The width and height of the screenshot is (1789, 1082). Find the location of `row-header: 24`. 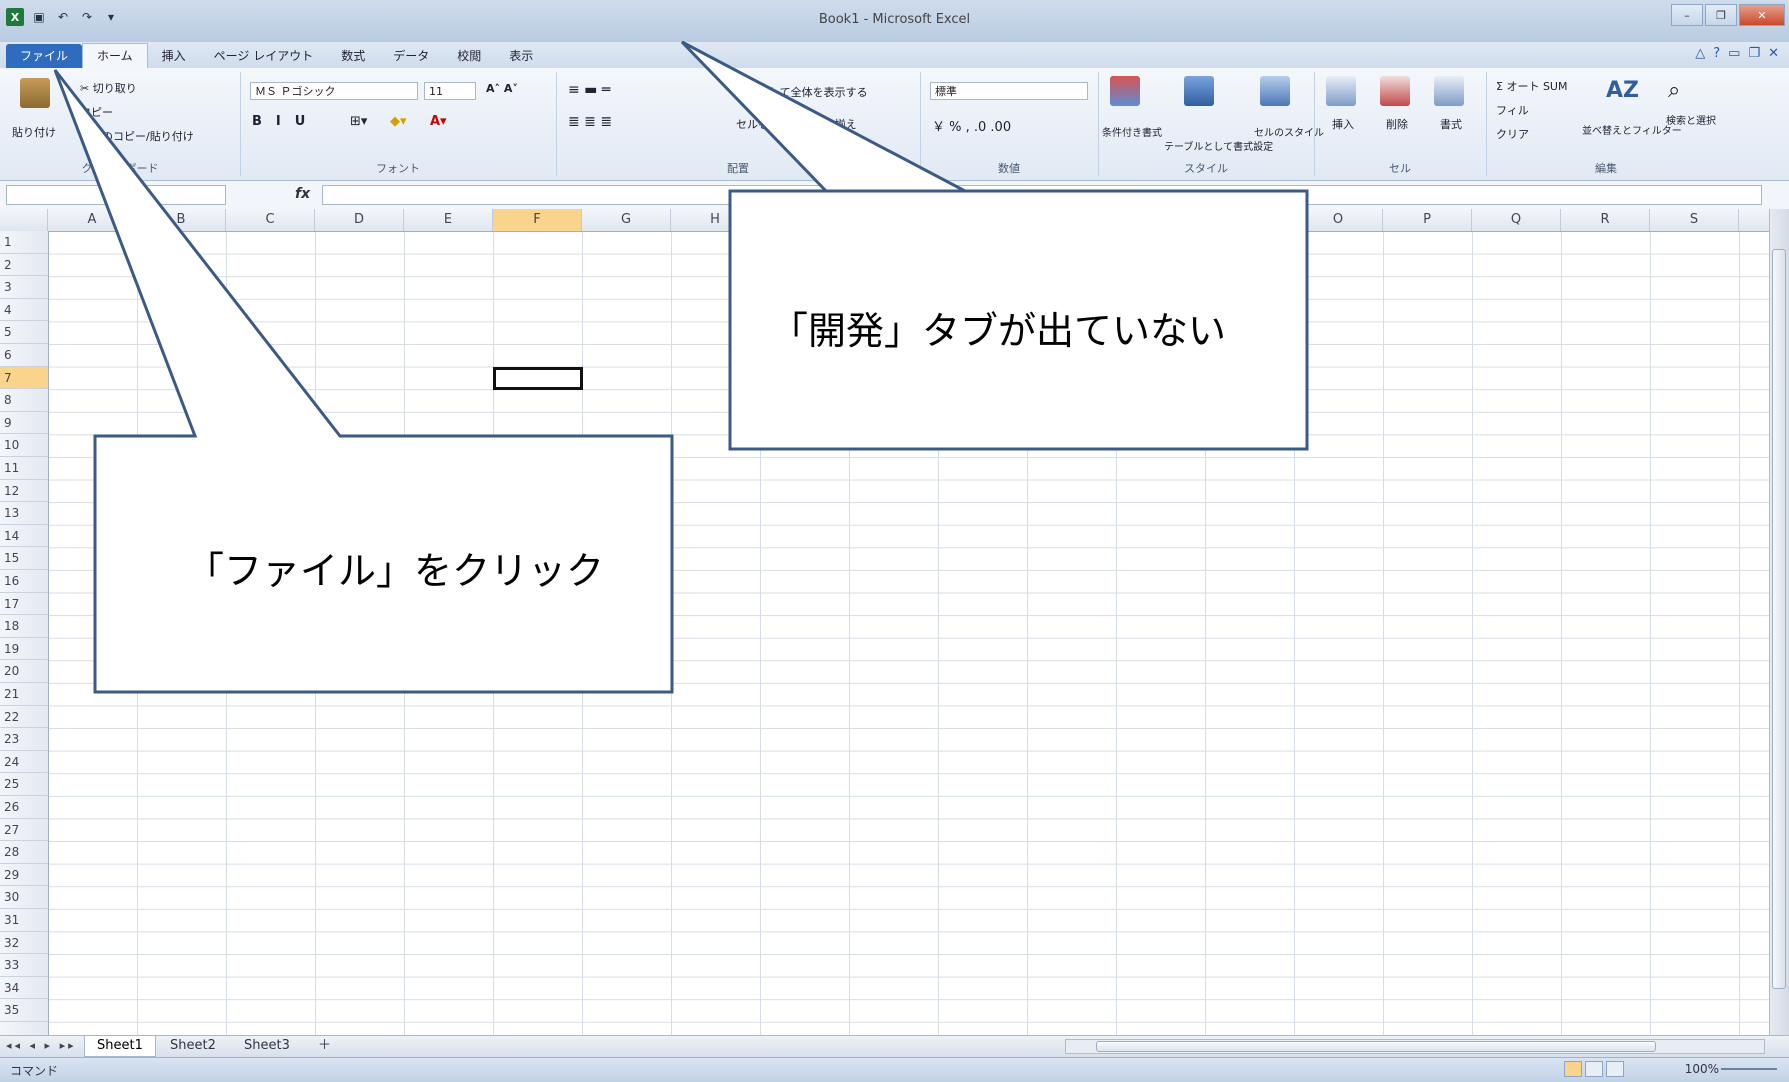

row-header: 24 is located at coordinates (24, 762).